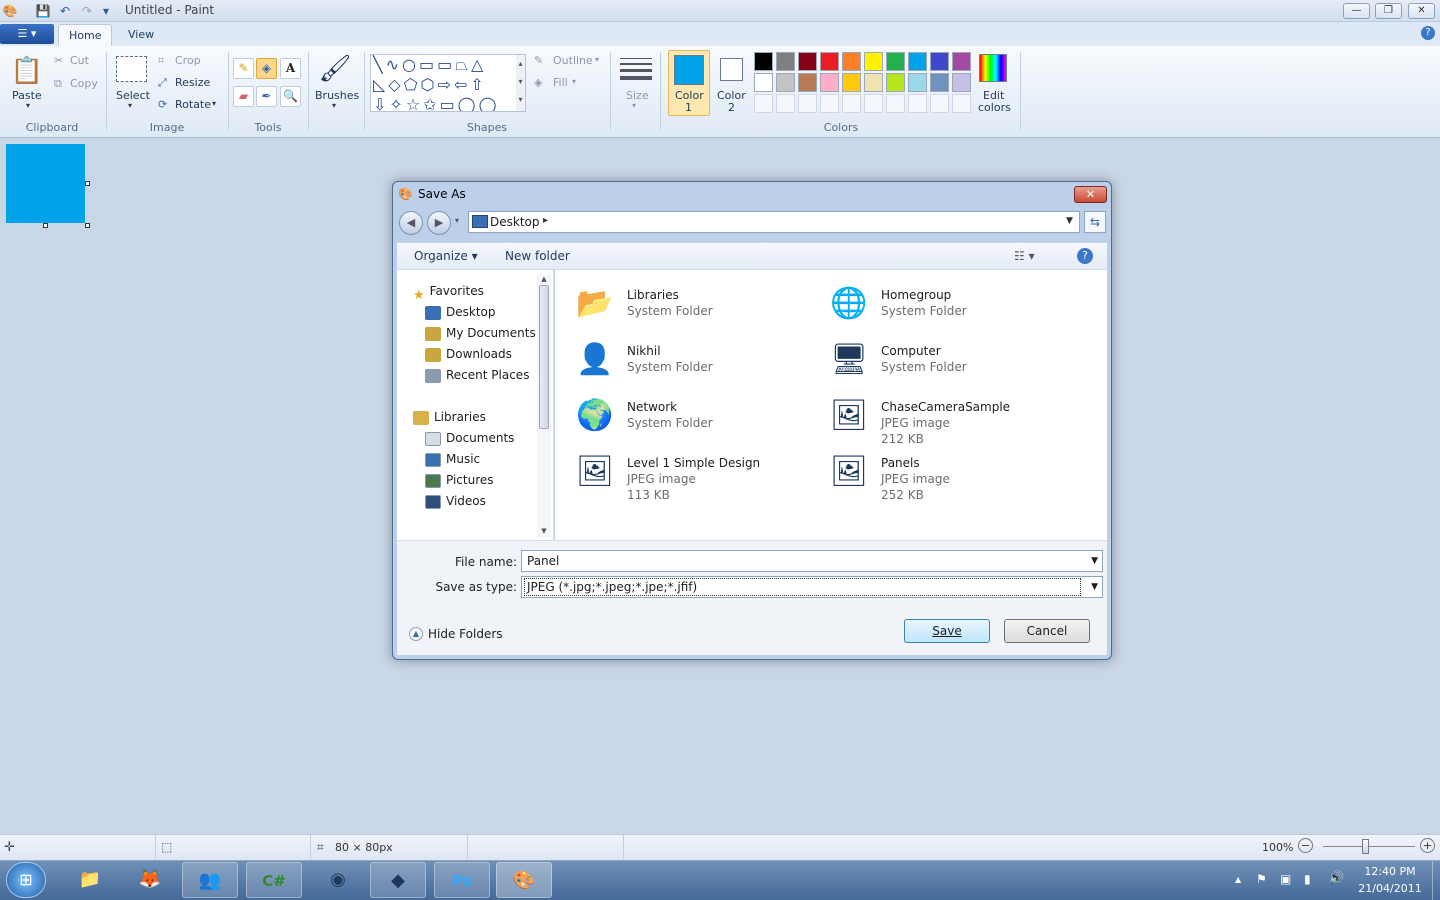  I want to click on organize-button: Organize ▾, so click(446, 256).